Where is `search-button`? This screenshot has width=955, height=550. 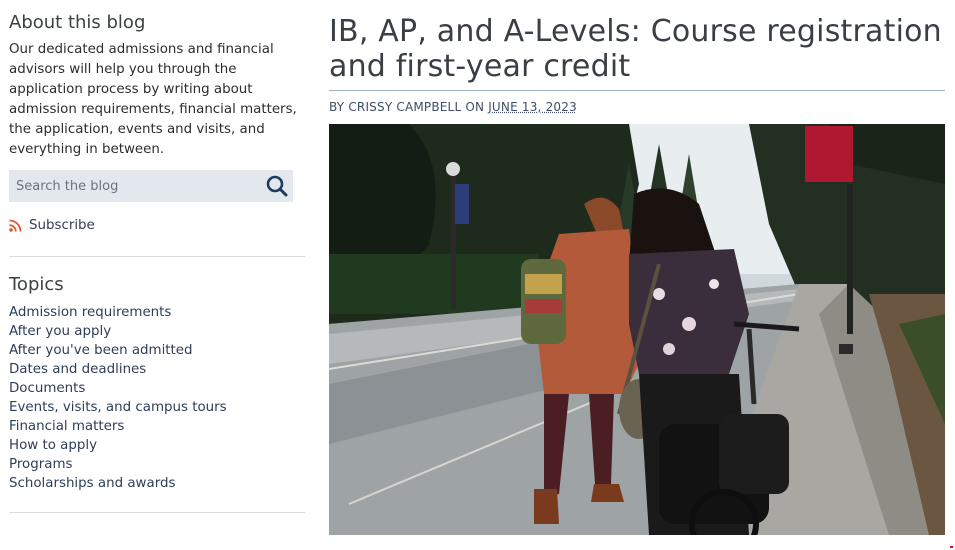 search-button is located at coordinates (277, 186).